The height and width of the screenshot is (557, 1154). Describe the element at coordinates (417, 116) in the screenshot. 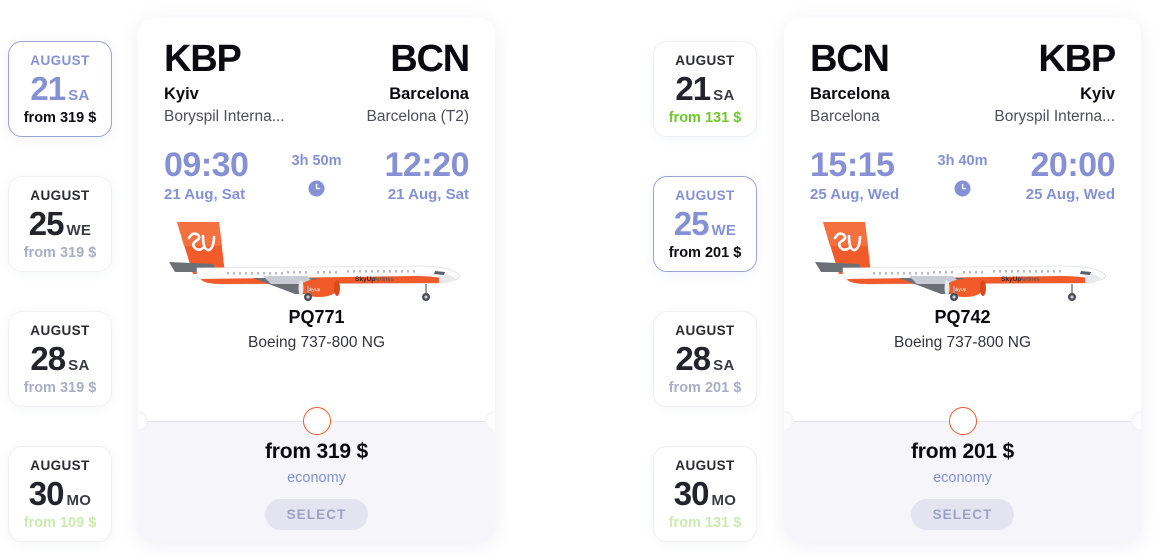

I see `destination-airport: Barcelona (T2)` at that location.